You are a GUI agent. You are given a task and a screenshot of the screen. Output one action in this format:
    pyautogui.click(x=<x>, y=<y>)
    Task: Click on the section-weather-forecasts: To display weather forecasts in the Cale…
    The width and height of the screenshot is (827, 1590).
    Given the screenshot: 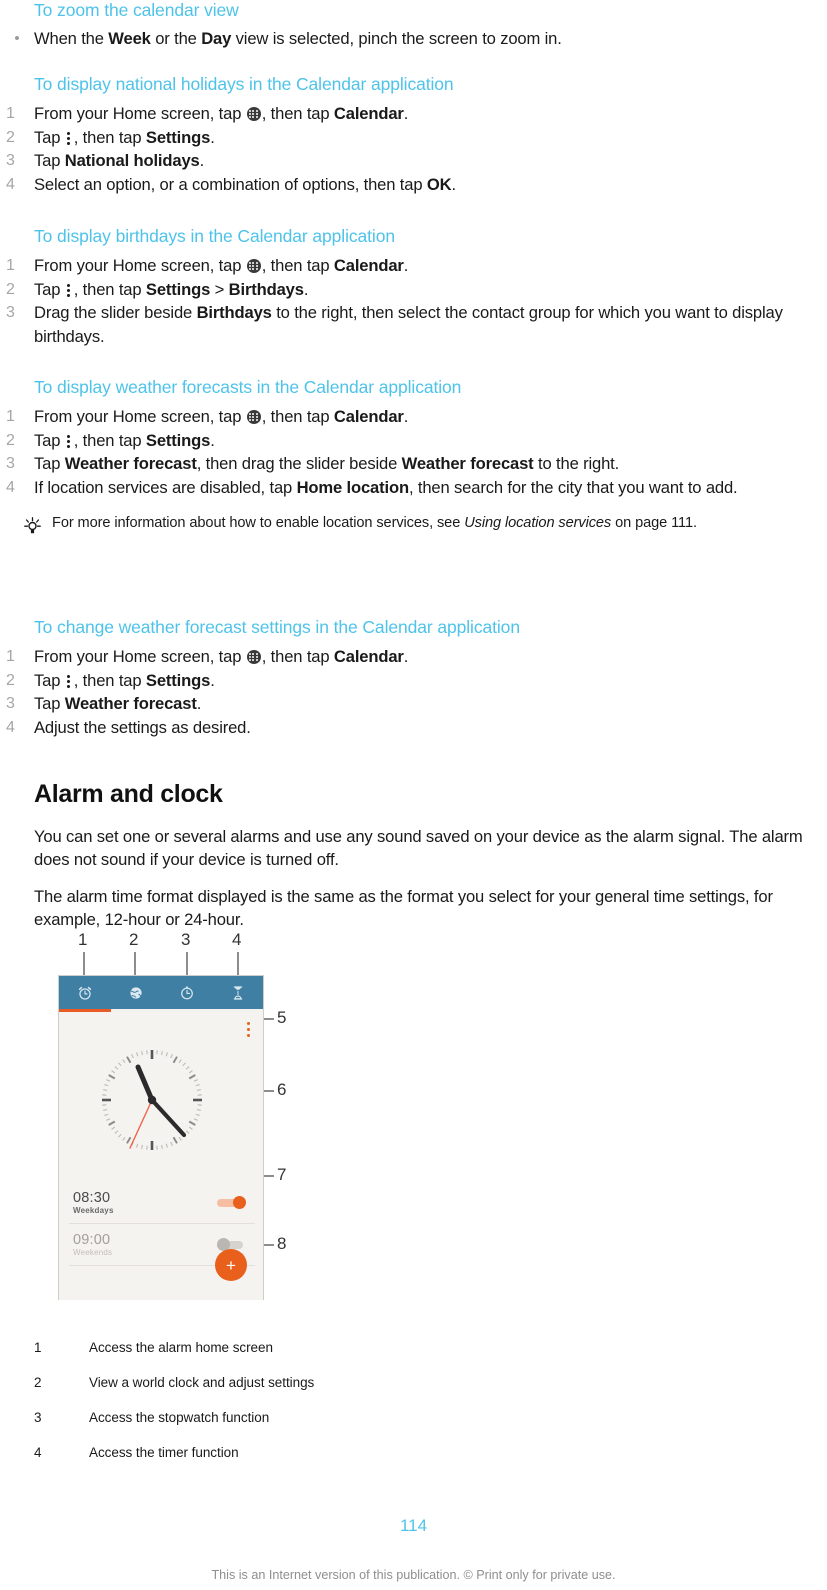 What is the action you would take?
    pyautogui.click(x=413, y=456)
    